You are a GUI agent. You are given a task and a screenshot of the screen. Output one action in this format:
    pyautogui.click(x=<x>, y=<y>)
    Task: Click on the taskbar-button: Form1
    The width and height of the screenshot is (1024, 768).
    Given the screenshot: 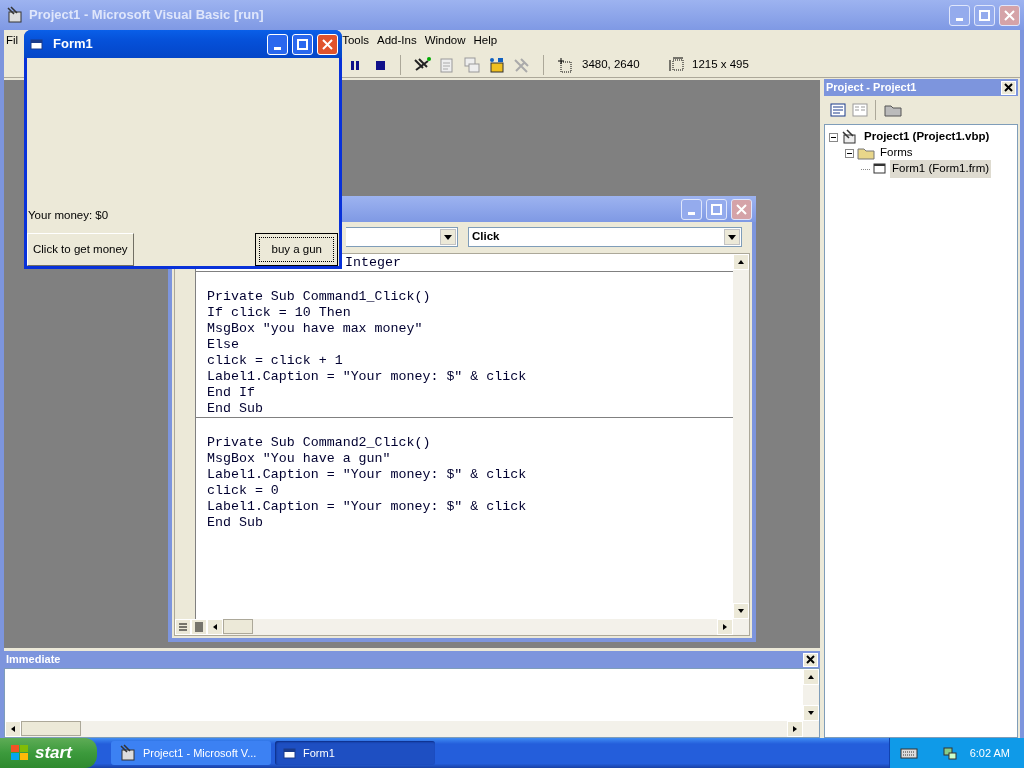 What is the action you would take?
    pyautogui.click(x=355, y=753)
    